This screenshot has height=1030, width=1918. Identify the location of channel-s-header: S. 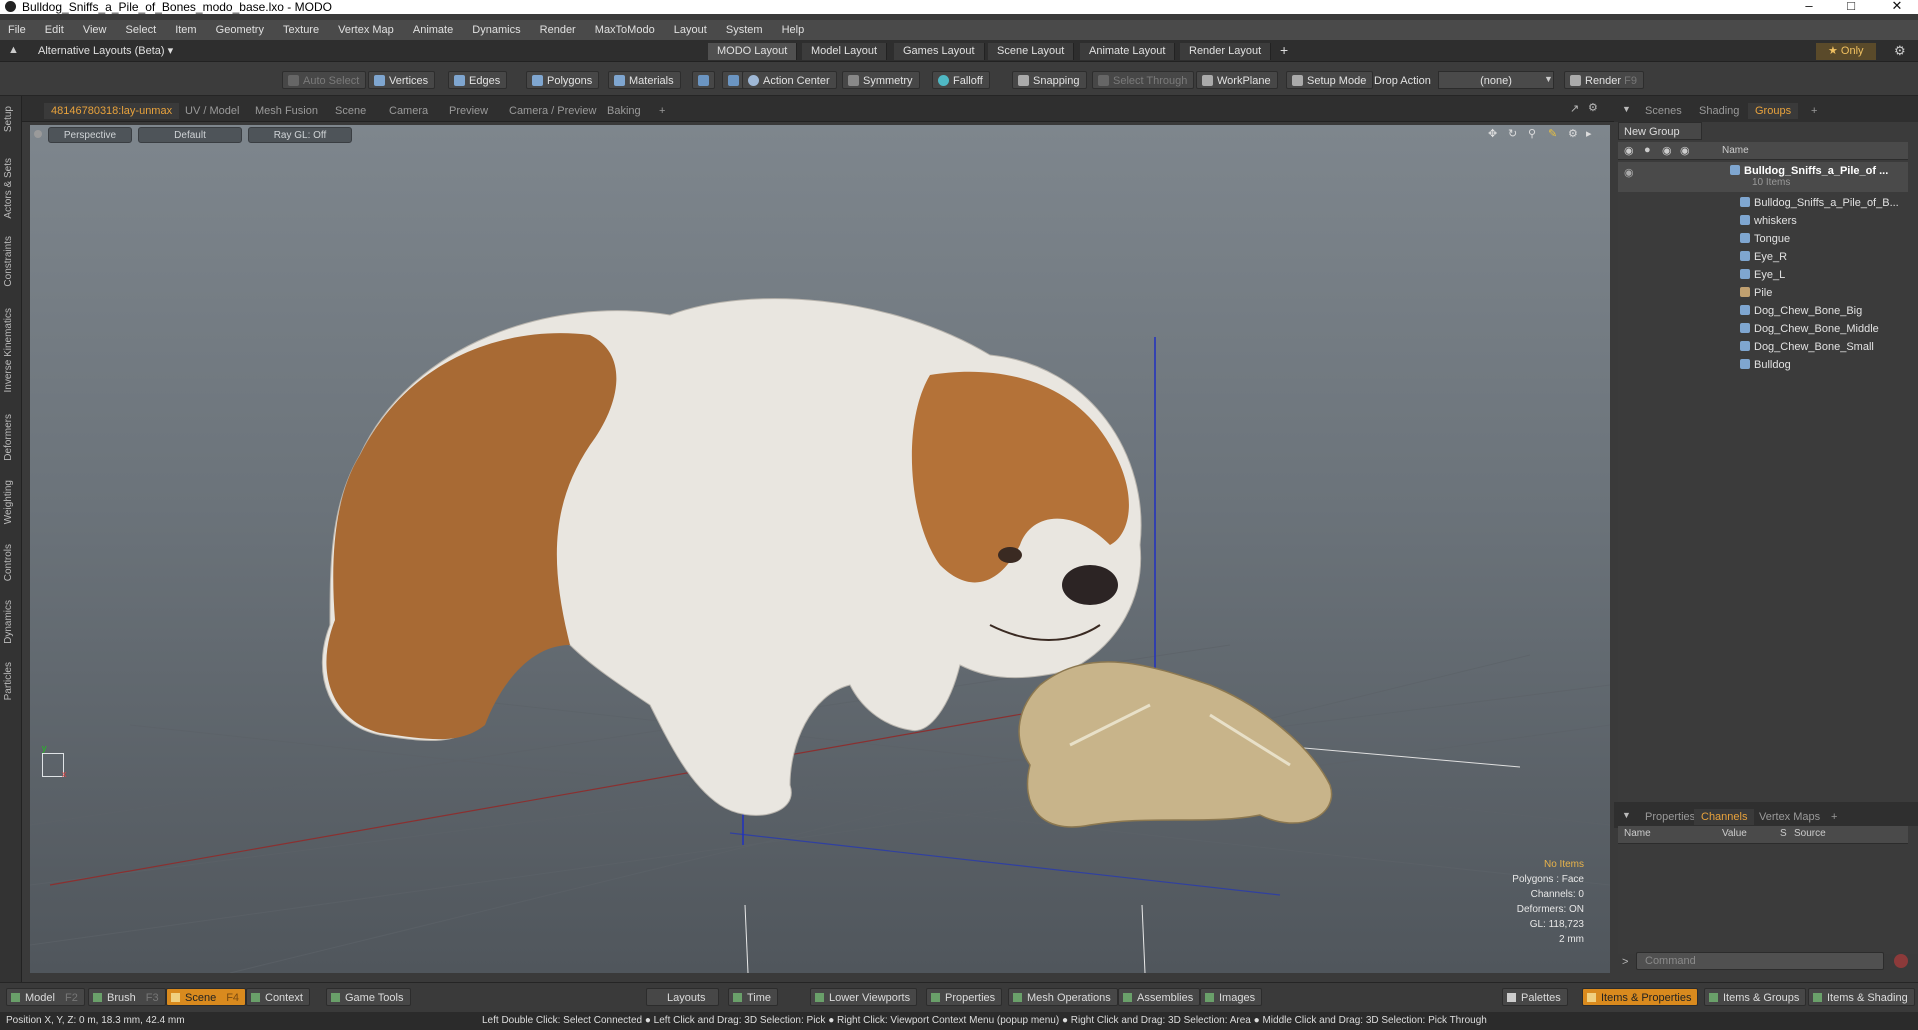
(1783, 833).